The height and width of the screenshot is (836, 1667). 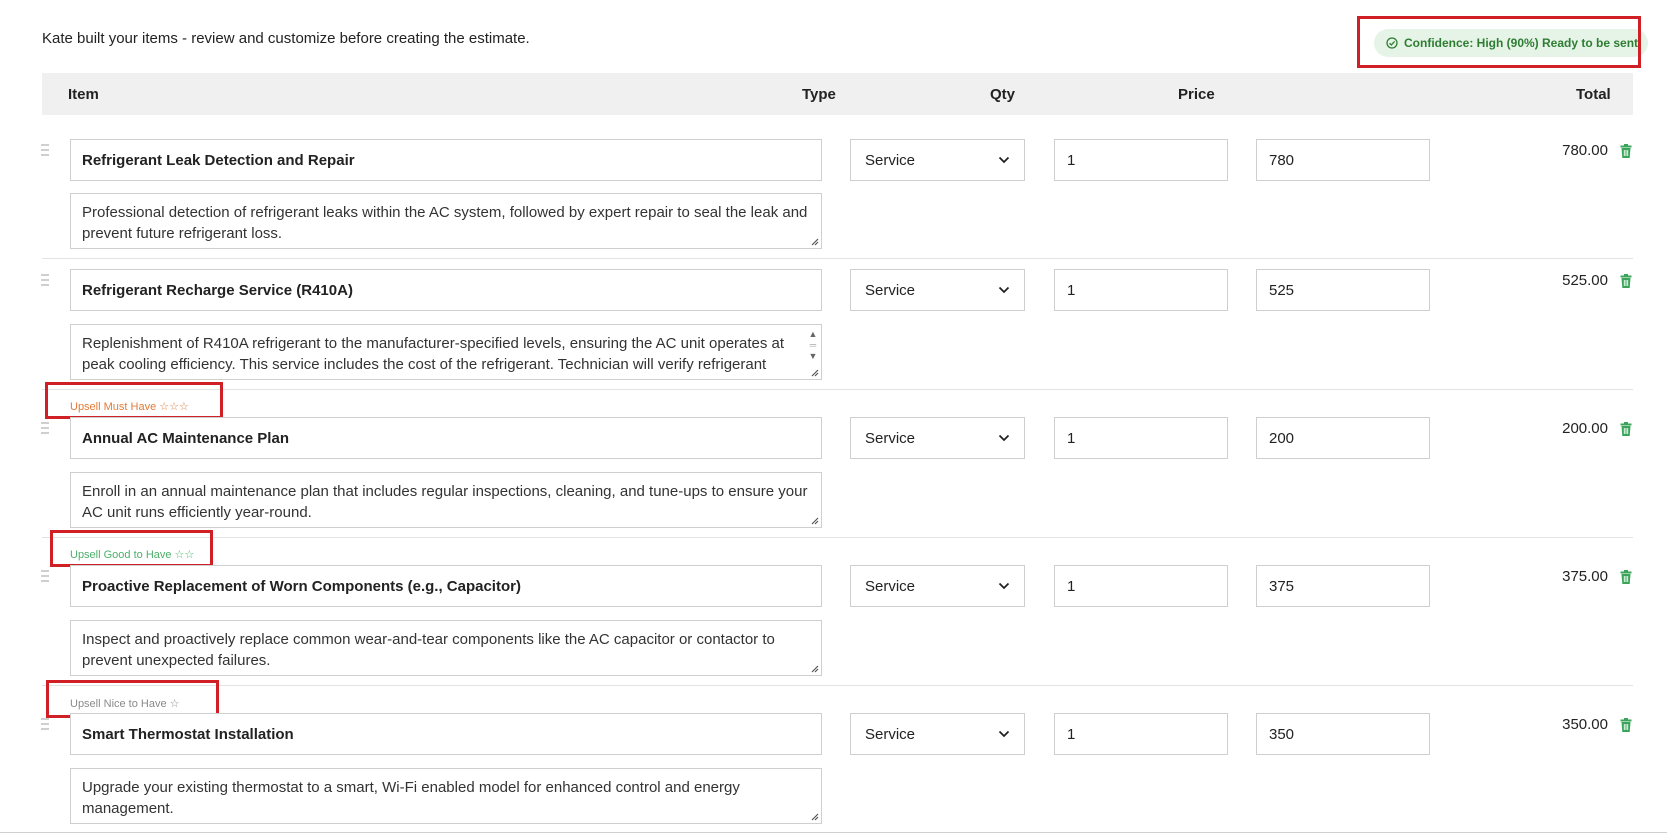 What do you see at coordinates (446, 438) in the screenshot?
I see `item-name-input: Annual AC Maintenance Plan` at bounding box center [446, 438].